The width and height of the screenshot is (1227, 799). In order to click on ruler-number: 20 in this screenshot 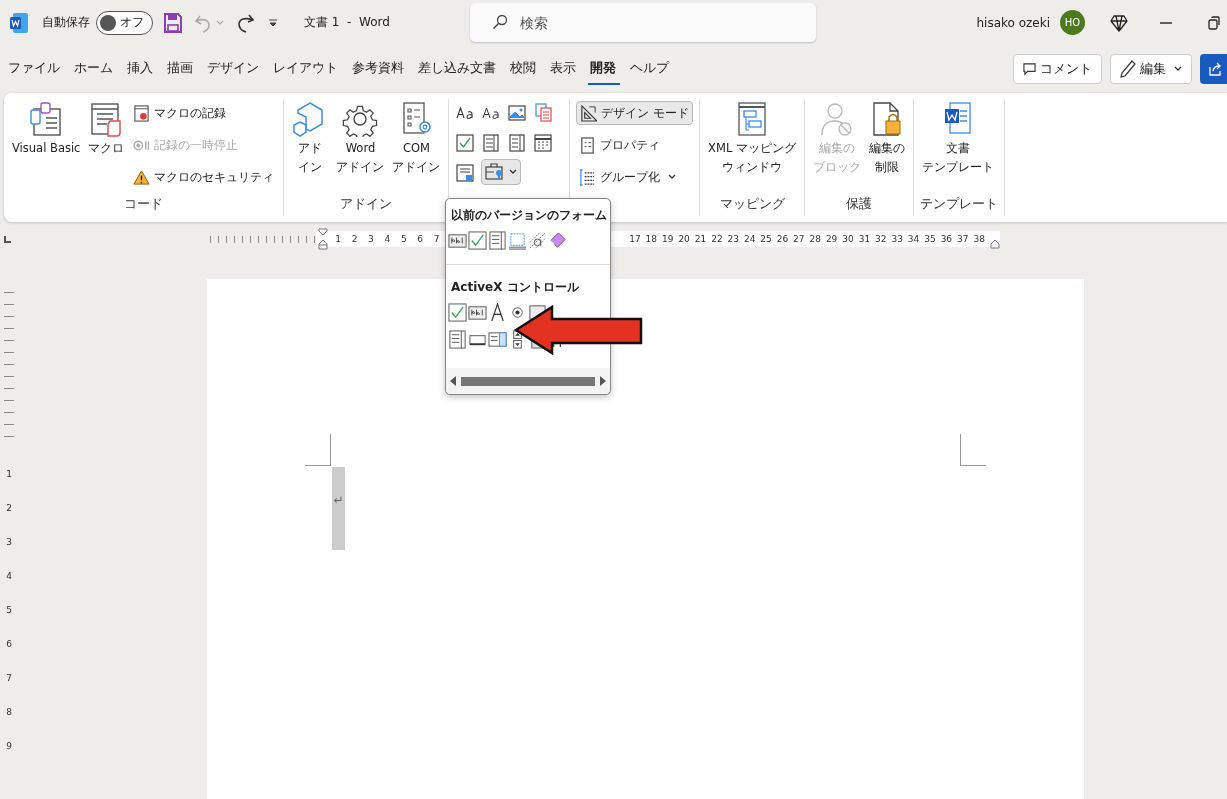, I will do `click(684, 239)`.